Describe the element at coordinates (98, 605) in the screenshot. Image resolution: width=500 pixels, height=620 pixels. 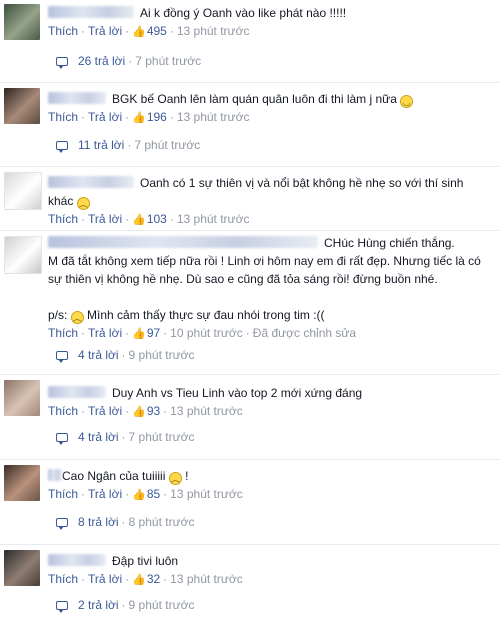
I see `replies-count: 2 trả lời` at that location.